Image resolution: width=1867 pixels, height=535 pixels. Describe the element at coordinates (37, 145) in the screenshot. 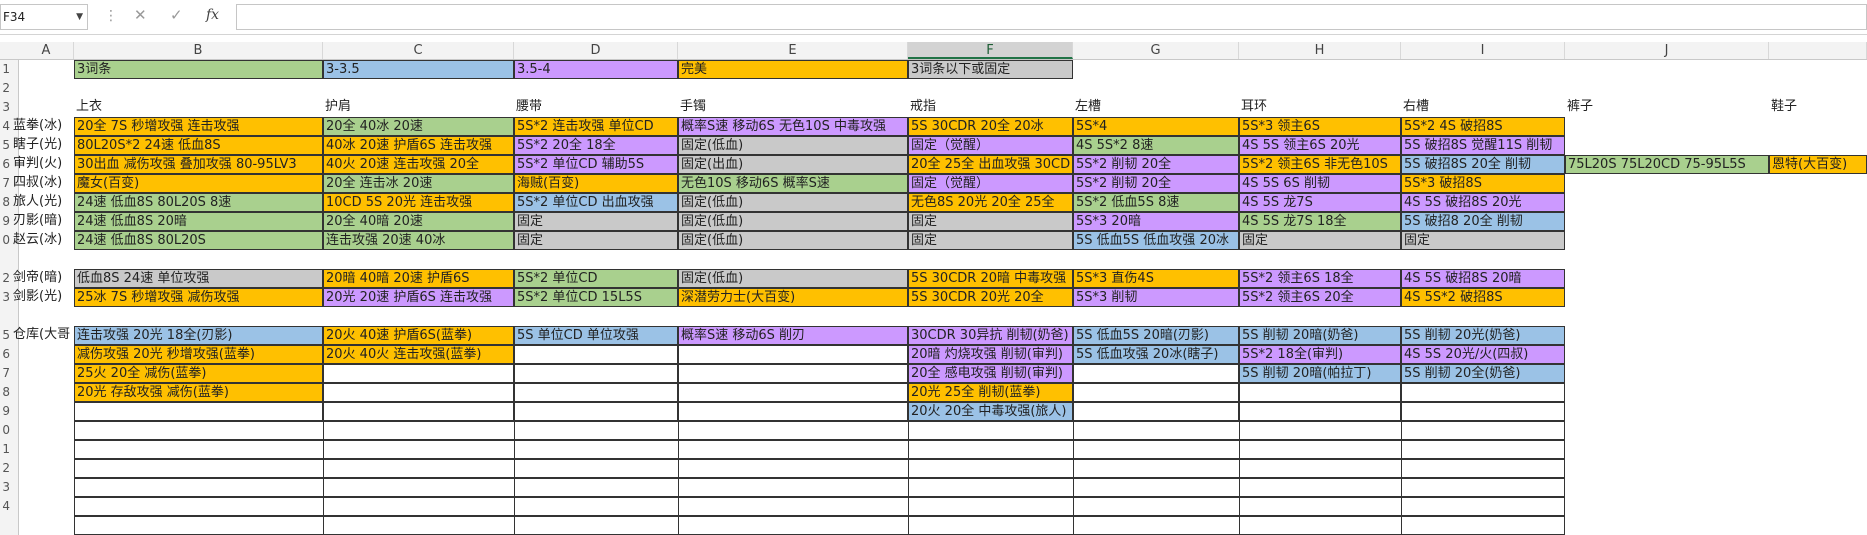

I see `row-label: 瞎子(光)` at that location.